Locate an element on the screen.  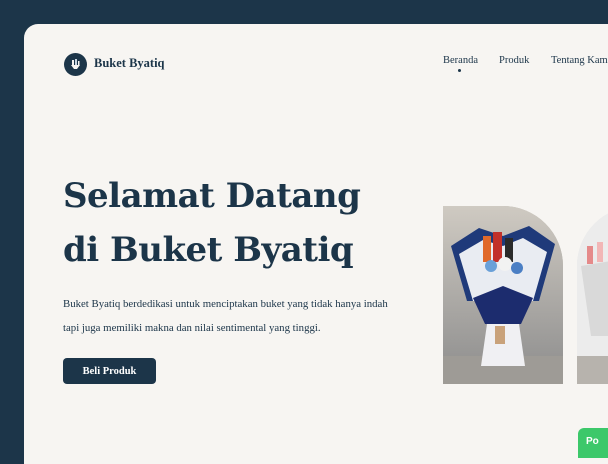
nav-item-tentang-kami: Tentang Kami is located at coordinates (579, 60).